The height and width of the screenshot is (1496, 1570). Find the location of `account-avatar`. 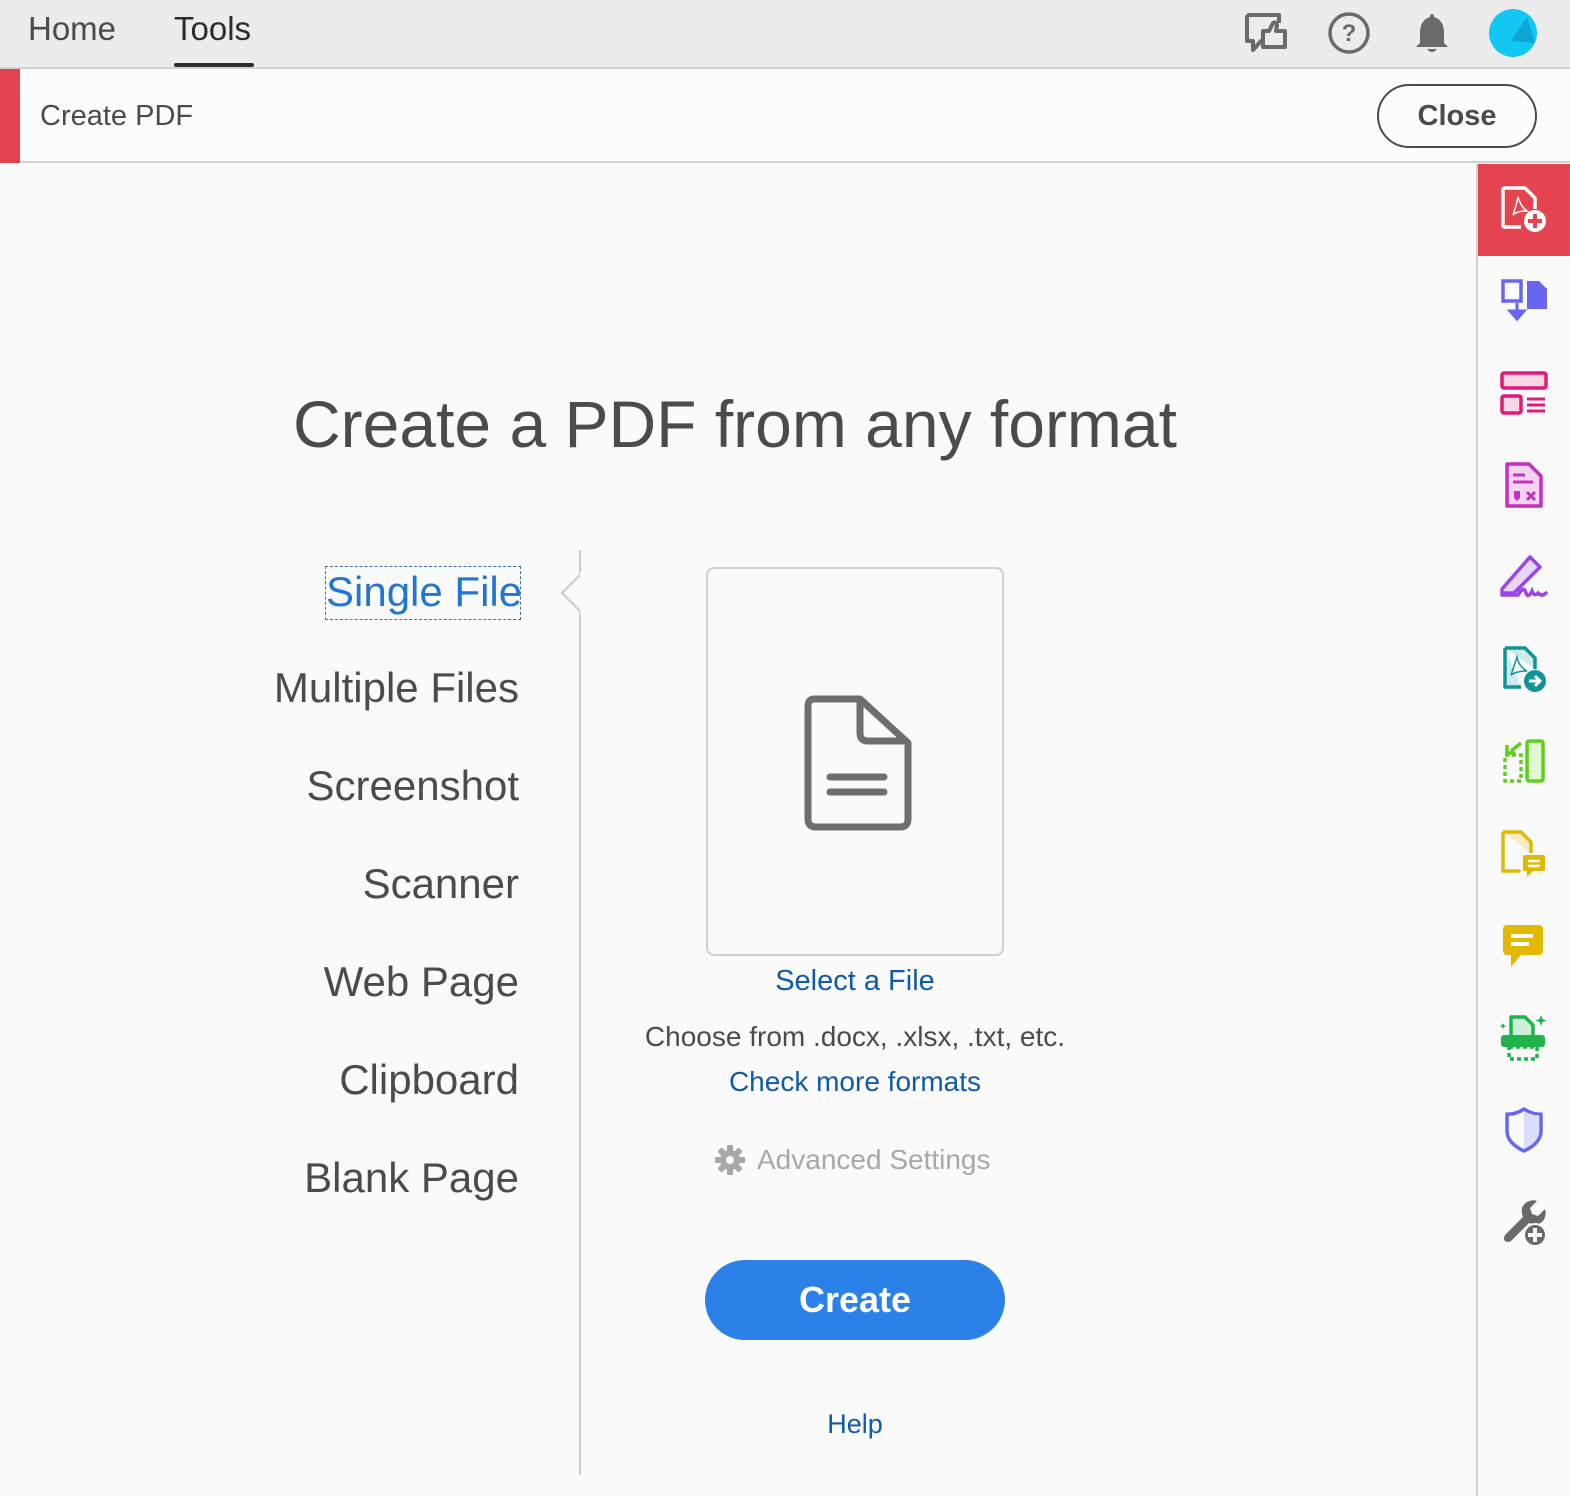

account-avatar is located at coordinates (1513, 33).